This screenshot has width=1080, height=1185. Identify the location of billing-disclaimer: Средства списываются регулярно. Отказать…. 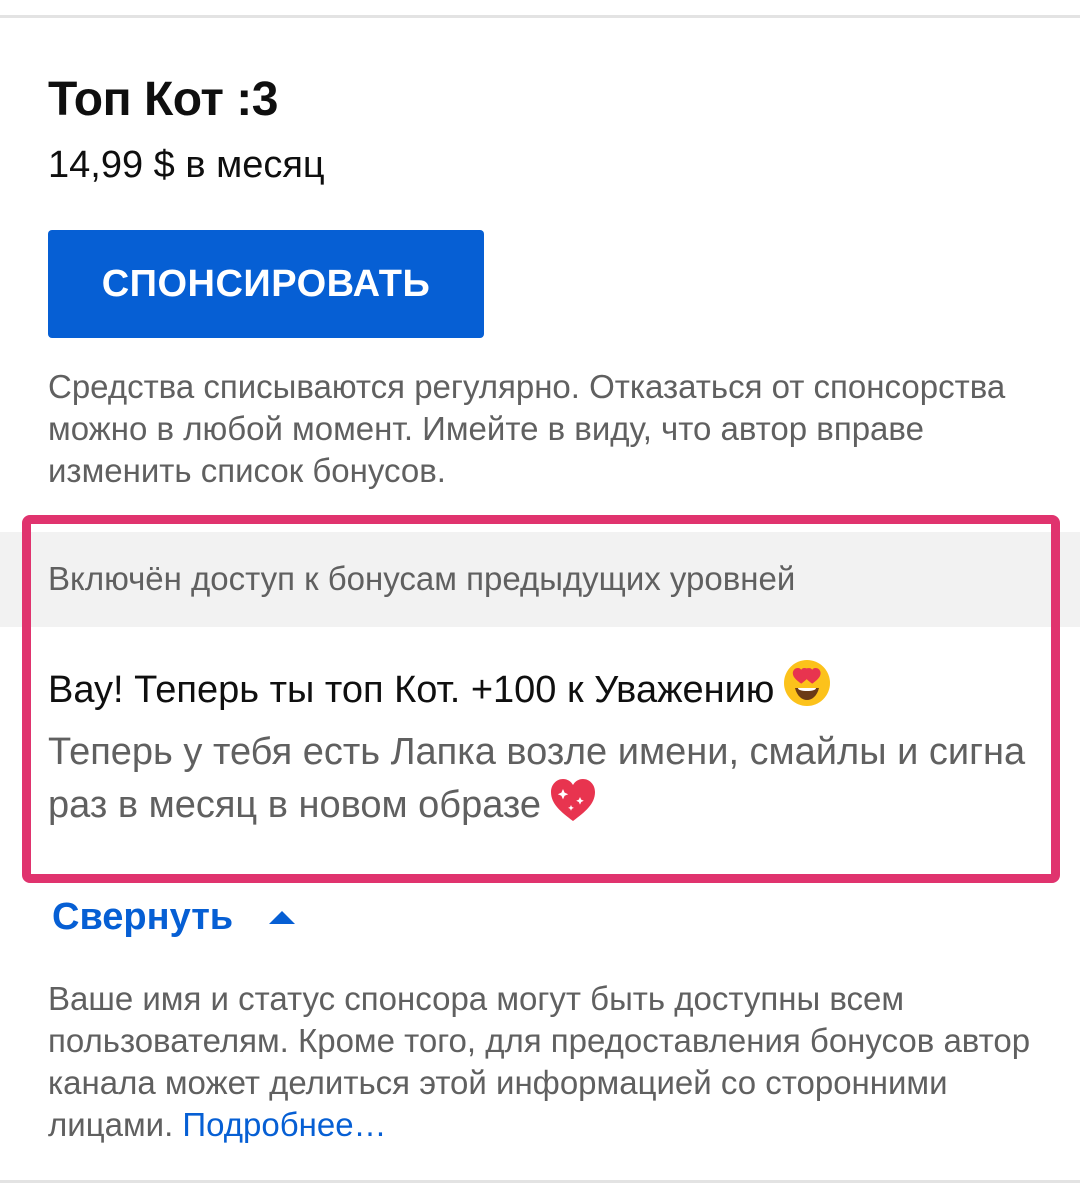
(527, 428).